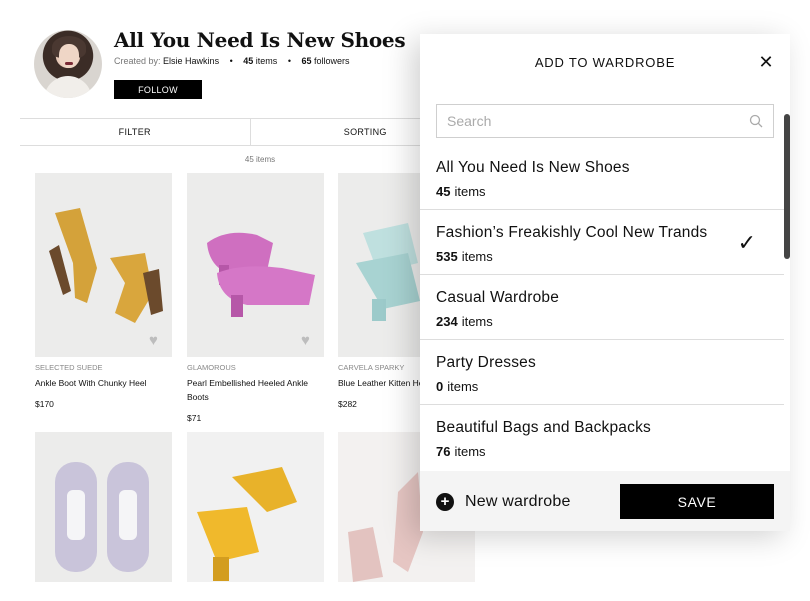 The height and width of the screenshot is (601, 810). Describe the element at coordinates (464, 256) in the screenshot. I see `wardrobe-count: 535 items` at that location.